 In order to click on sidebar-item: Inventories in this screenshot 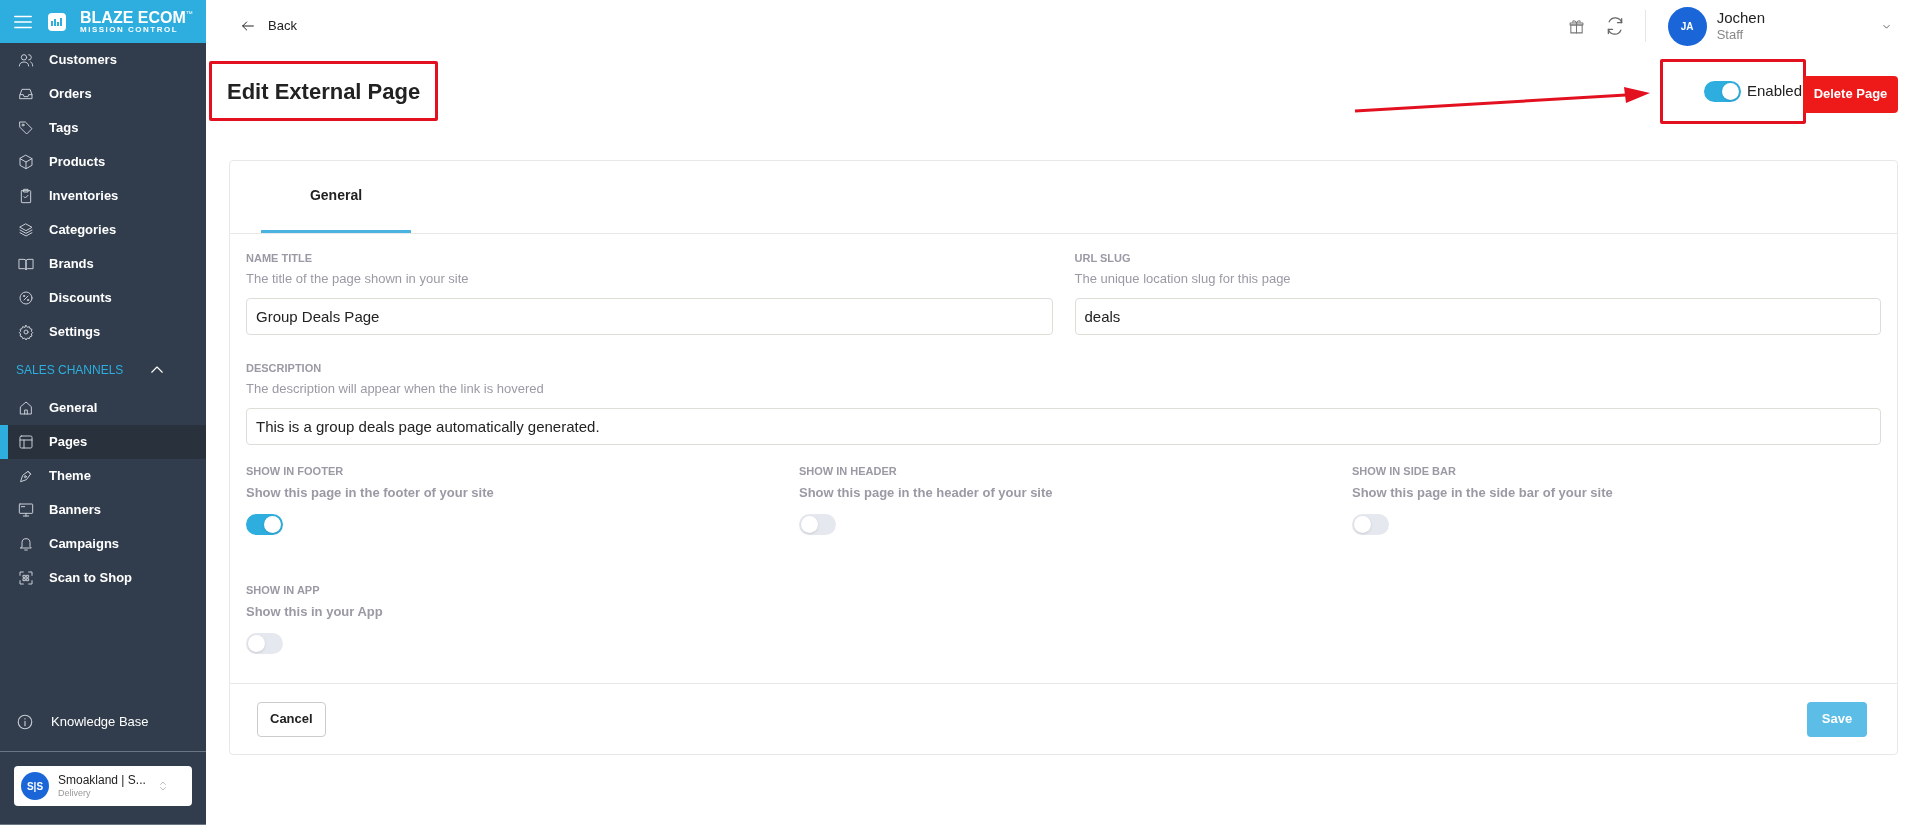, I will do `click(103, 196)`.